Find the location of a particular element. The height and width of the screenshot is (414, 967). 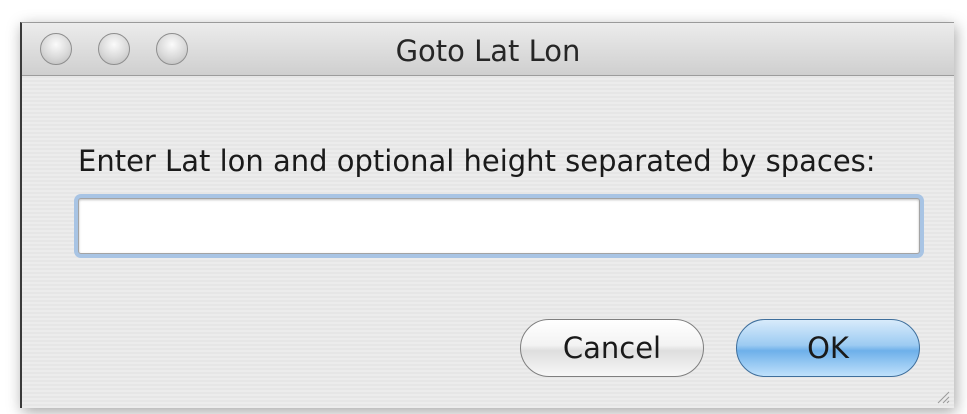

title-bar: Goto Lat Lon is located at coordinates (488, 49).